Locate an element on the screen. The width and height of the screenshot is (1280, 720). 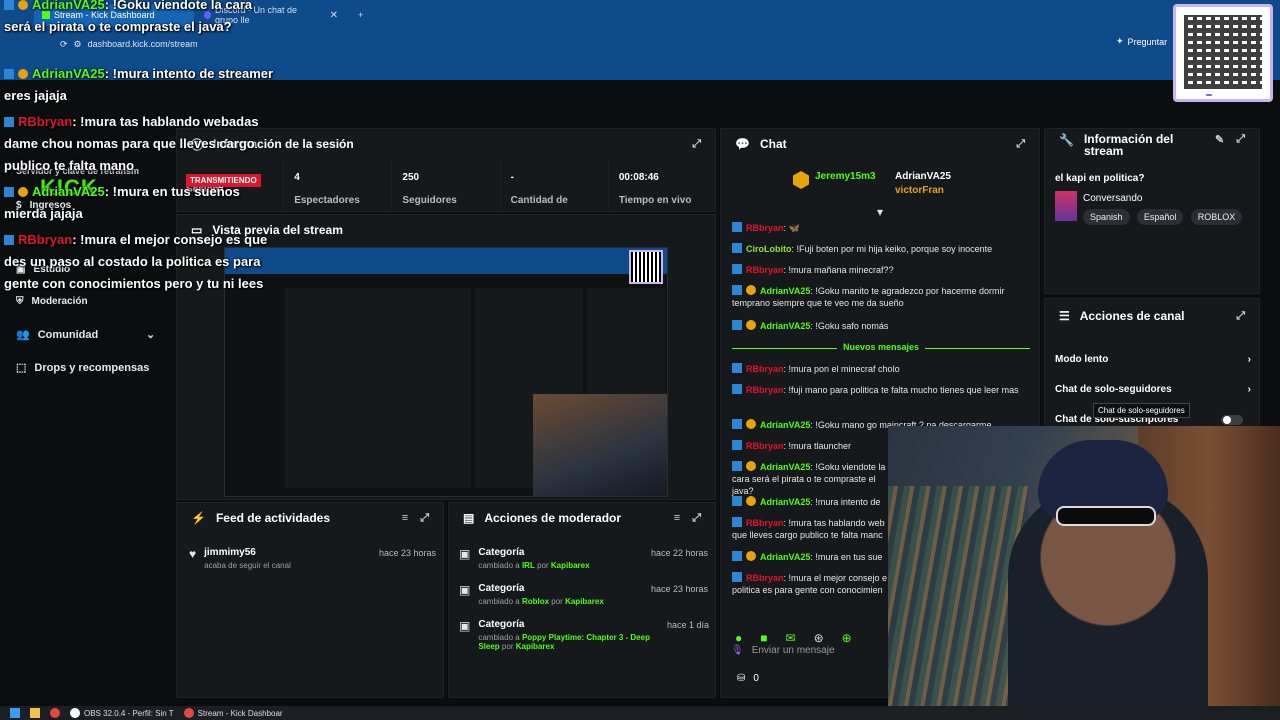
sparkle-icon: ✦ is located at coordinates (1120, 41).